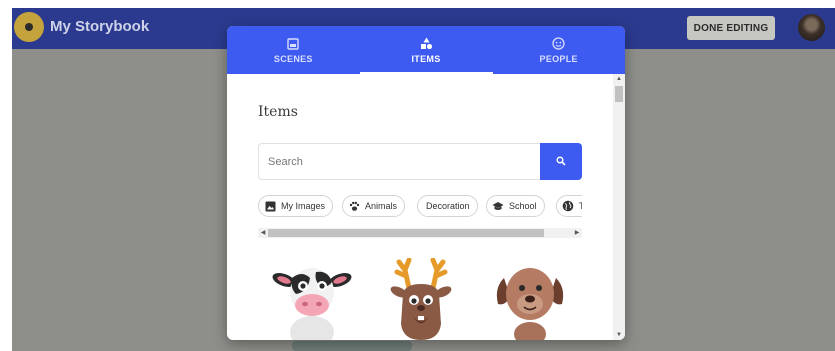 The height and width of the screenshot is (351, 835). I want to click on tab-items: ITEMS, so click(426, 50).